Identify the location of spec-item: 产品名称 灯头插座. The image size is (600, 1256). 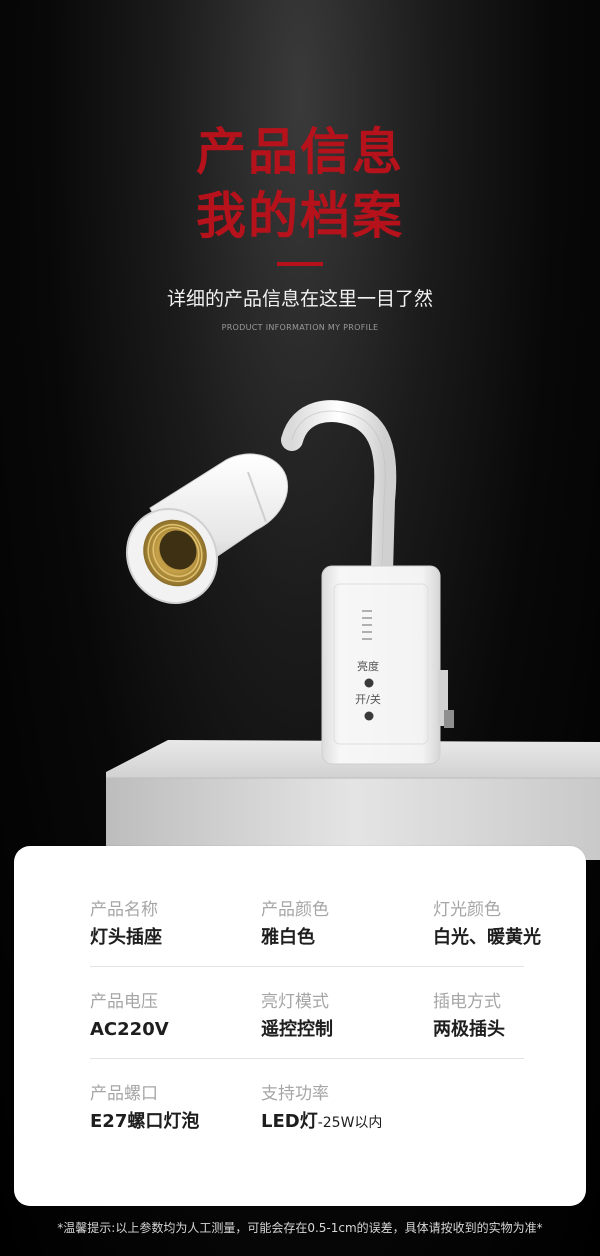
(126, 925).